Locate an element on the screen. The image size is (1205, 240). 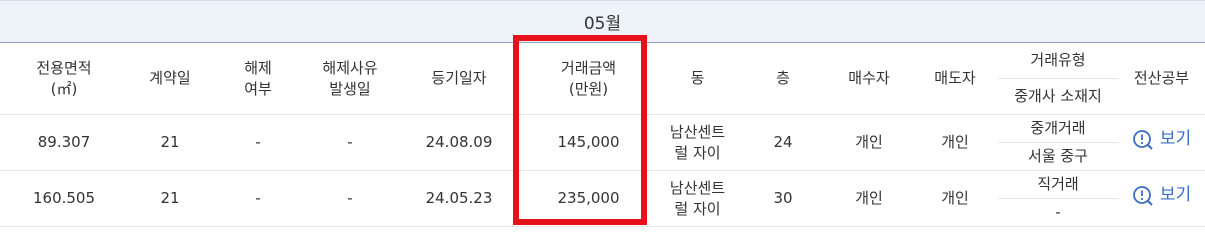
cell-area: 89.307 is located at coordinates (64, 142).